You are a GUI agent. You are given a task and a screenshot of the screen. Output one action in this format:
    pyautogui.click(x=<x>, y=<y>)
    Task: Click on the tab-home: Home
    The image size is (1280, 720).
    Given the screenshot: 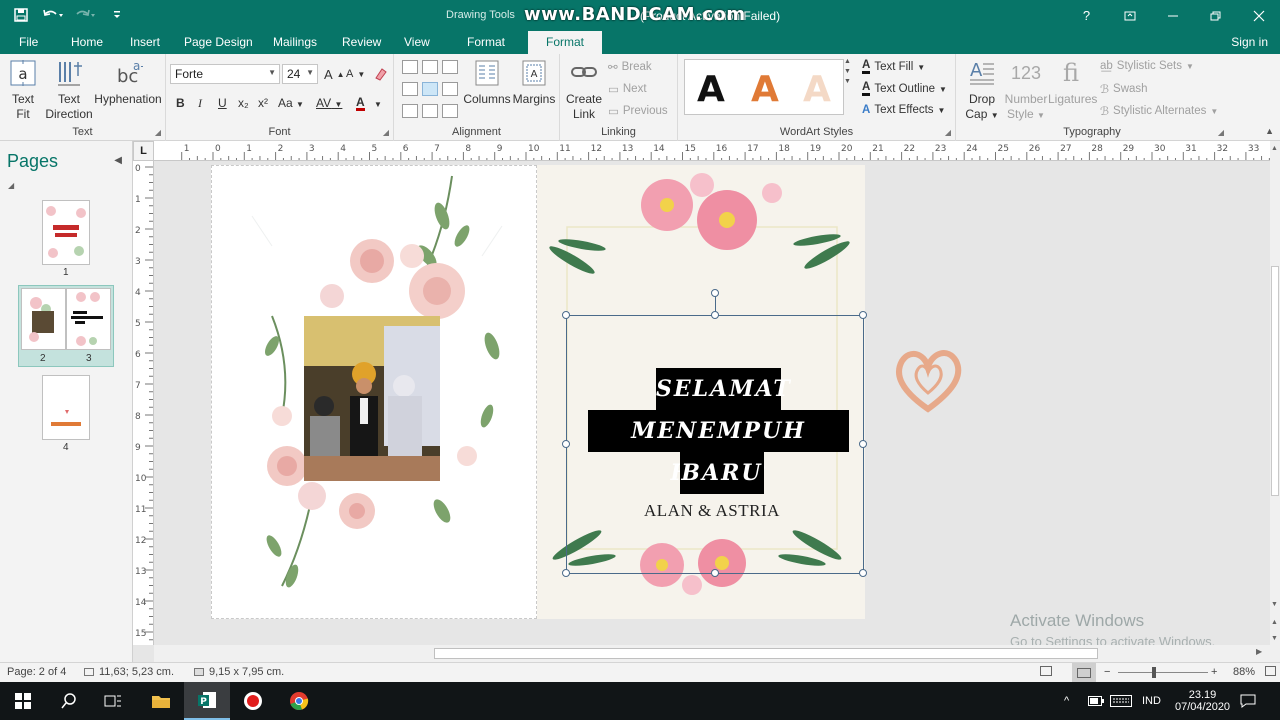 What is the action you would take?
    pyautogui.click(x=87, y=42)
    